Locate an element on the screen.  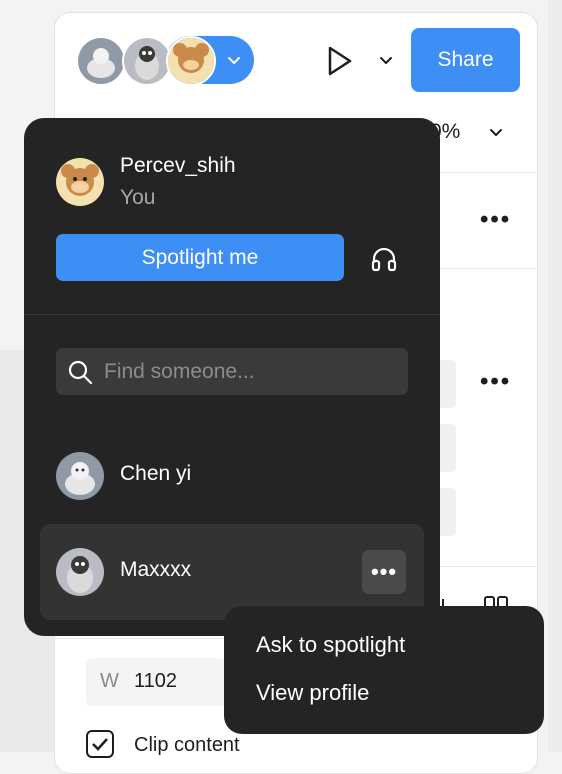
menu-item-ask-to-spotlight: Ask to spotlight is located at coordinates (330, 645).